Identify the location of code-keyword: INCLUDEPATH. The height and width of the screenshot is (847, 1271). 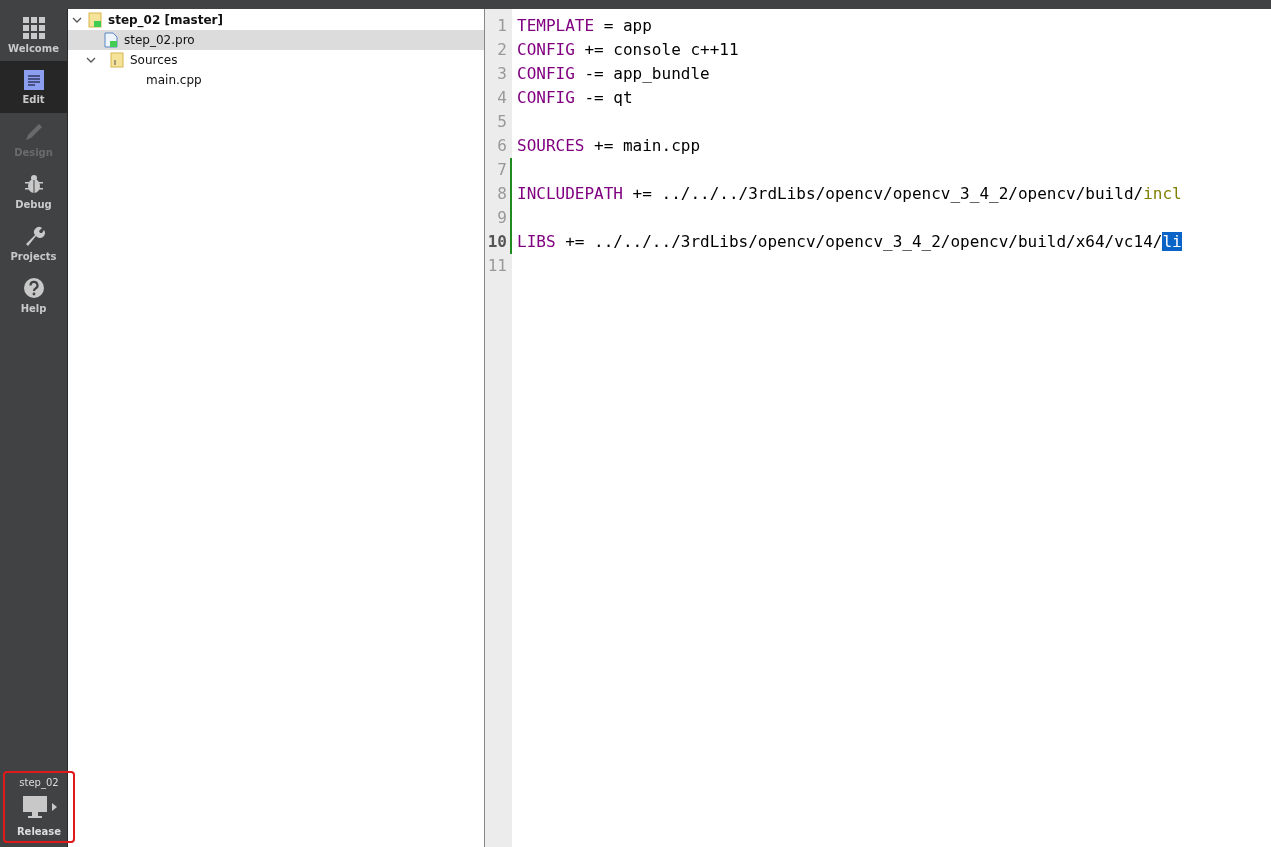
(570, 193).